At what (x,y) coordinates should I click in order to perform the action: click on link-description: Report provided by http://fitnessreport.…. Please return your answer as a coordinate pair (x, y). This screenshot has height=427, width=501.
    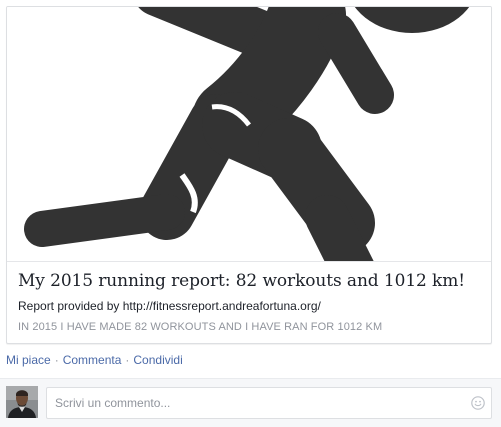
    Looking at the image, I should click on (253, 306).